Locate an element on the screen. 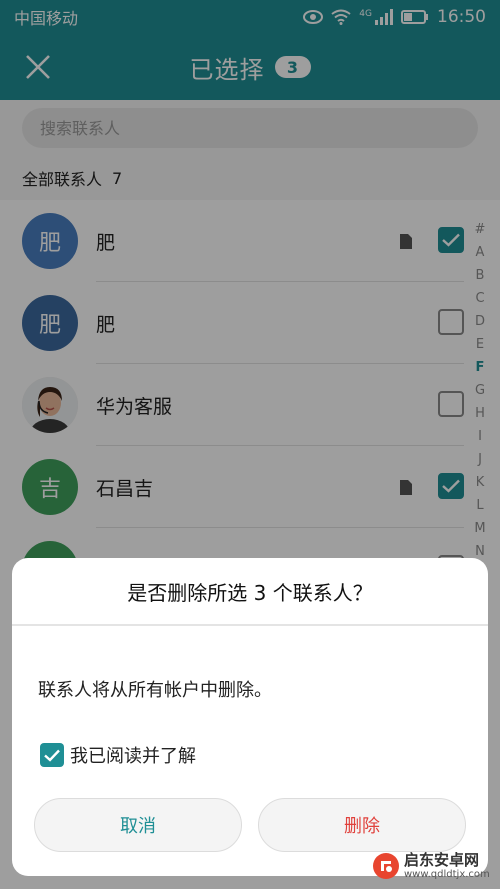  watermark-title: 启东安卓网 is located at coordinates (442, 859).